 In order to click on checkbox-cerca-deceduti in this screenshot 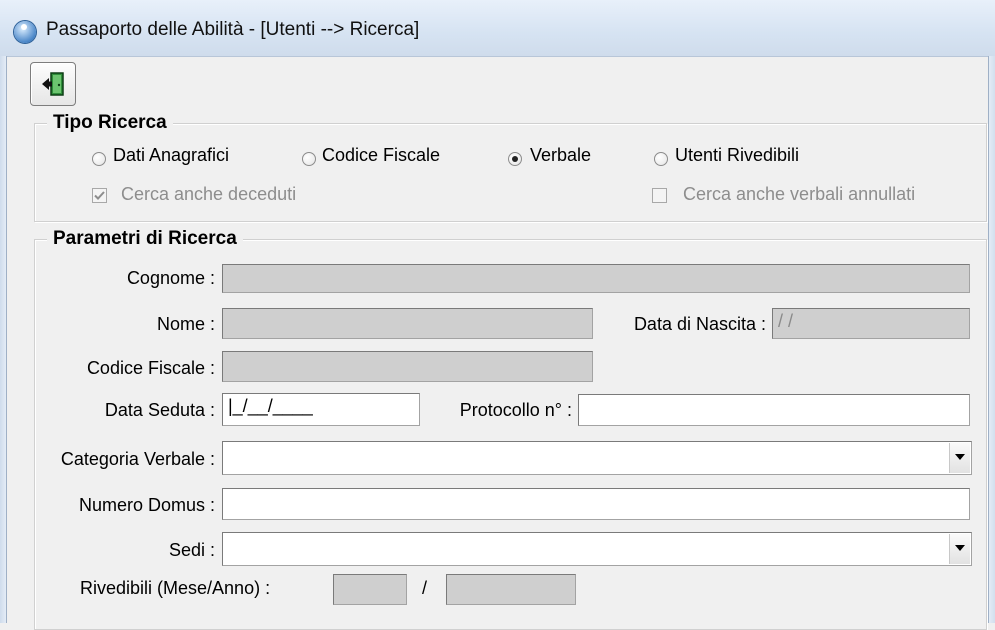, I will do `click(99, 195)`.